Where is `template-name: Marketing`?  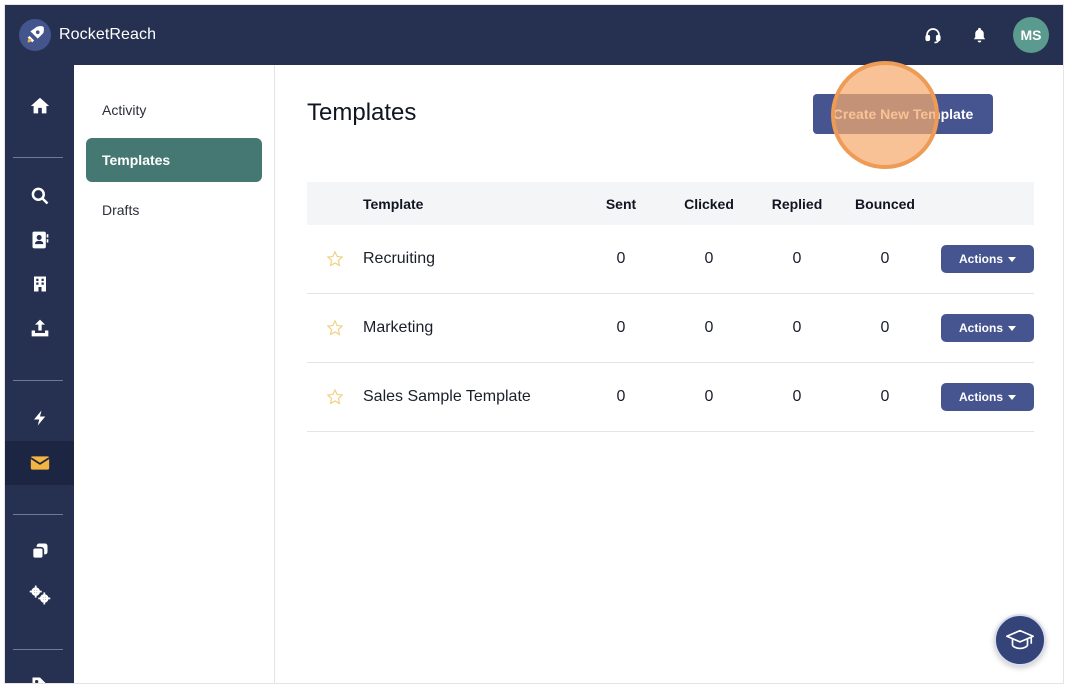
template-name: Marketing is located at coordinates (470, 328).